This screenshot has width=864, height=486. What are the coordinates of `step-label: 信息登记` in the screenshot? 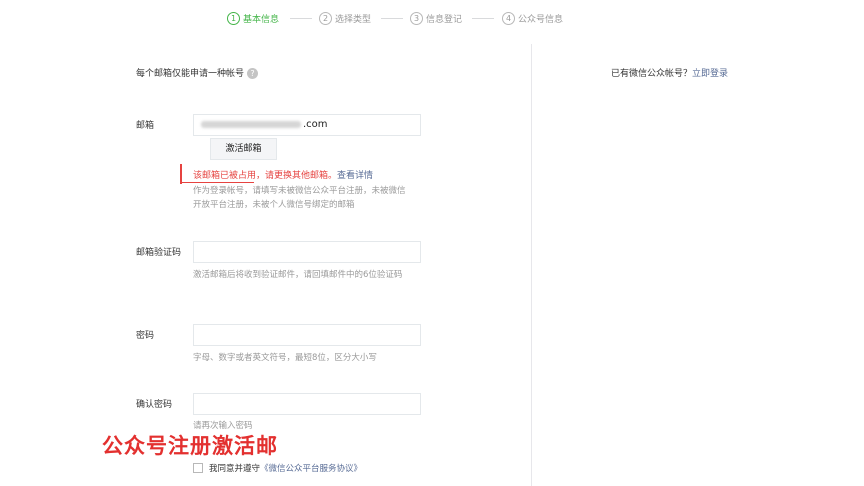 It's located at (444, 19).